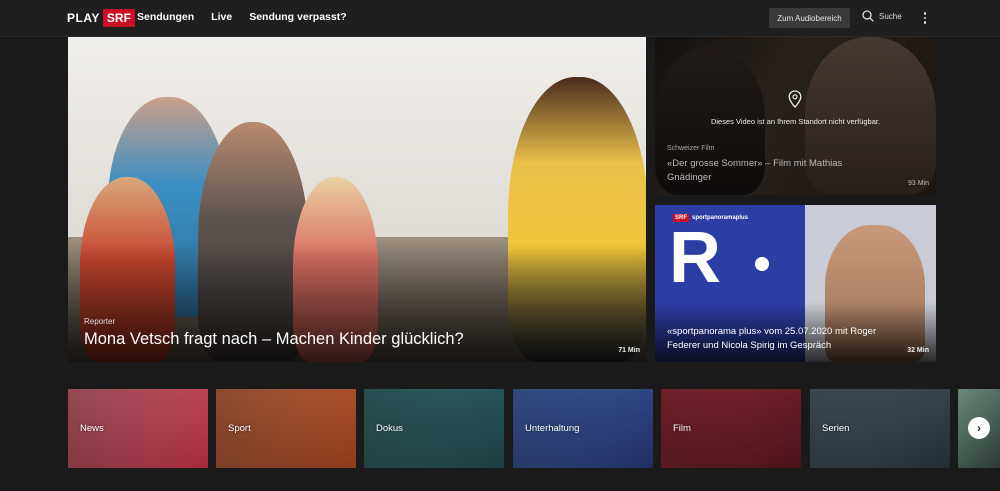  What do you see at coordinates (101, 18) in the screenshot?
I see `play-srf-logo: PLAY SRF` at bounding box center [101, 18].